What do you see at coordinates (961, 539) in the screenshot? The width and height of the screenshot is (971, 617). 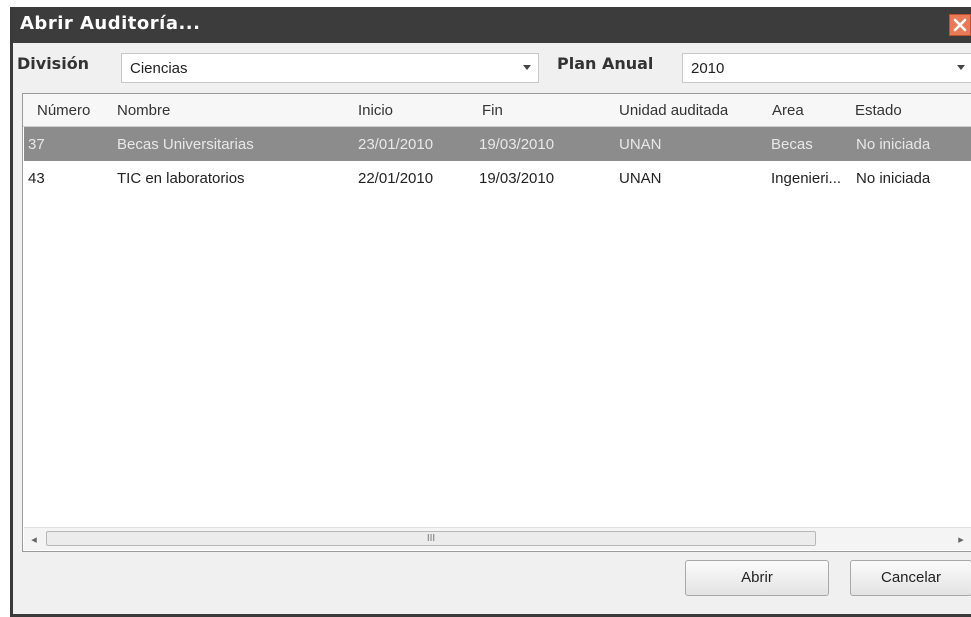 I see `scroll-right-arrow-icon: ▸` at bounding box center [961, 539].